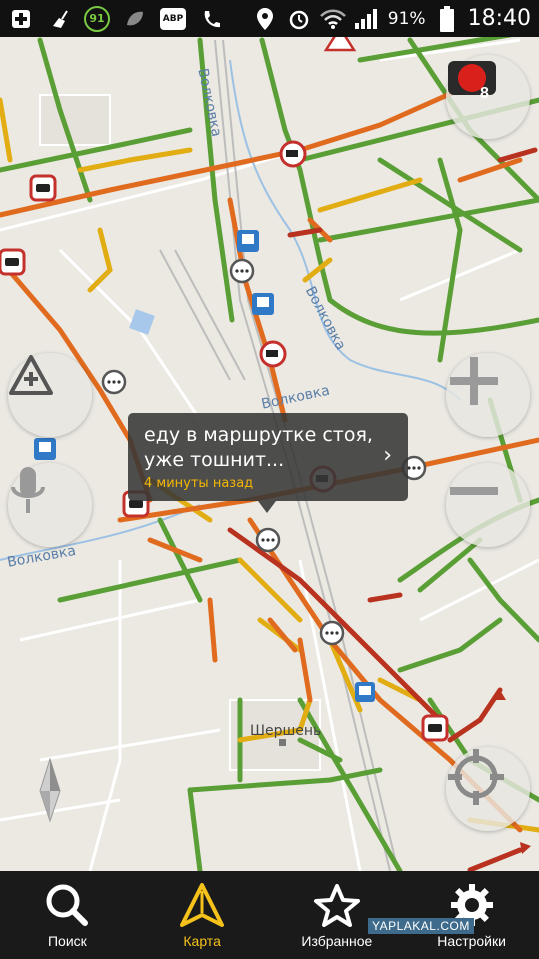 The height and width of the screenshot is (959, 539). I want to click on traffic-light-icon, so click(472, 78).